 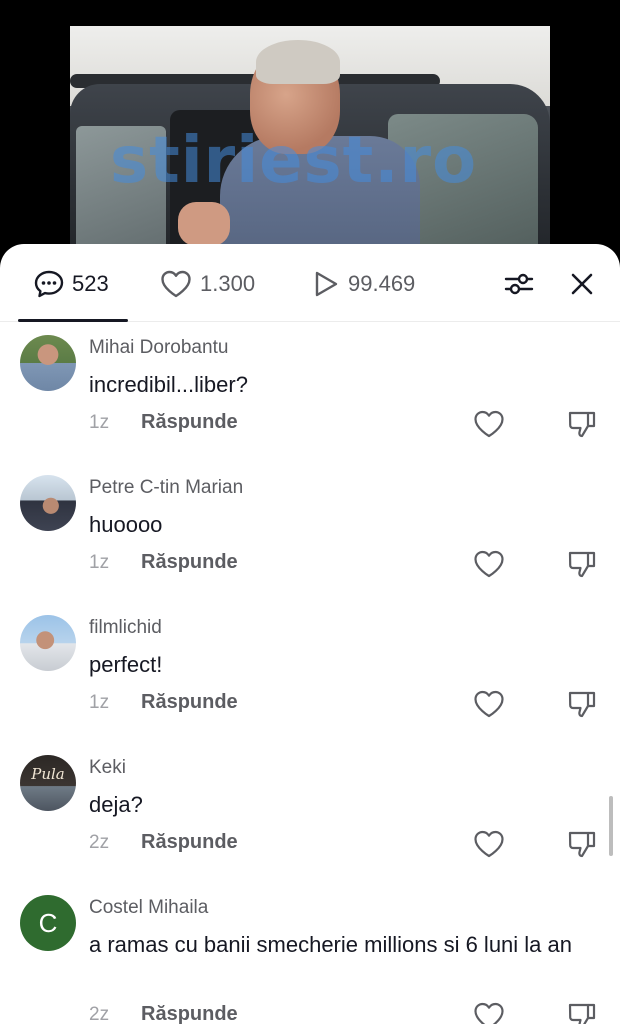 I want to click on avatar: Pula, so click(x=48, y=783).